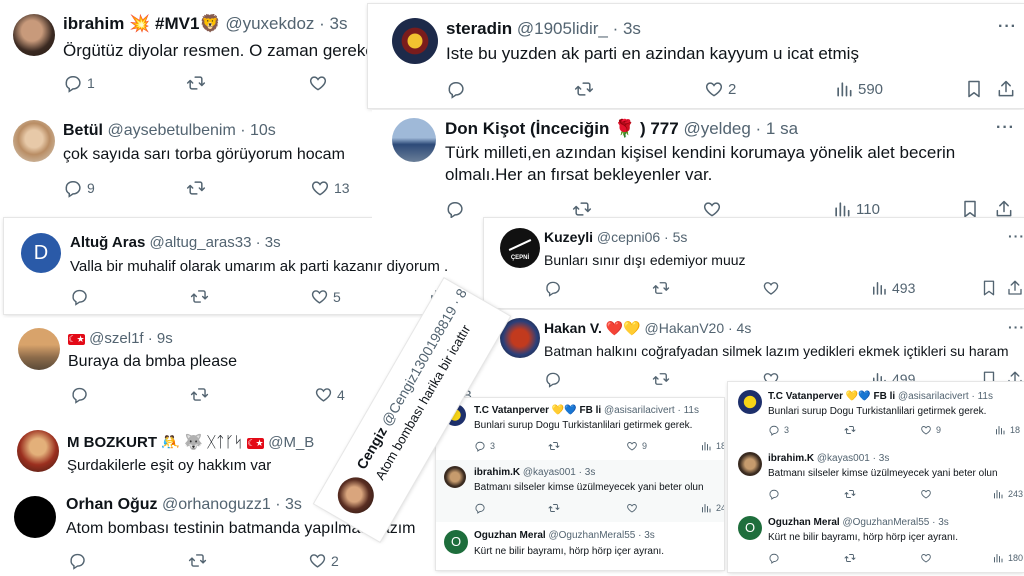  Describe the element at coordinates (1007, 558) in the screenshot. I see `views-button: 180` at that location.